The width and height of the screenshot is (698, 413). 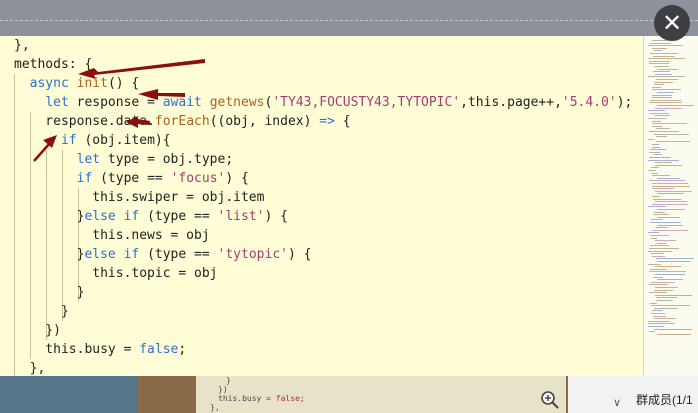 I want to click on code-token: type = obj.type;, so click(x=167, y=159).